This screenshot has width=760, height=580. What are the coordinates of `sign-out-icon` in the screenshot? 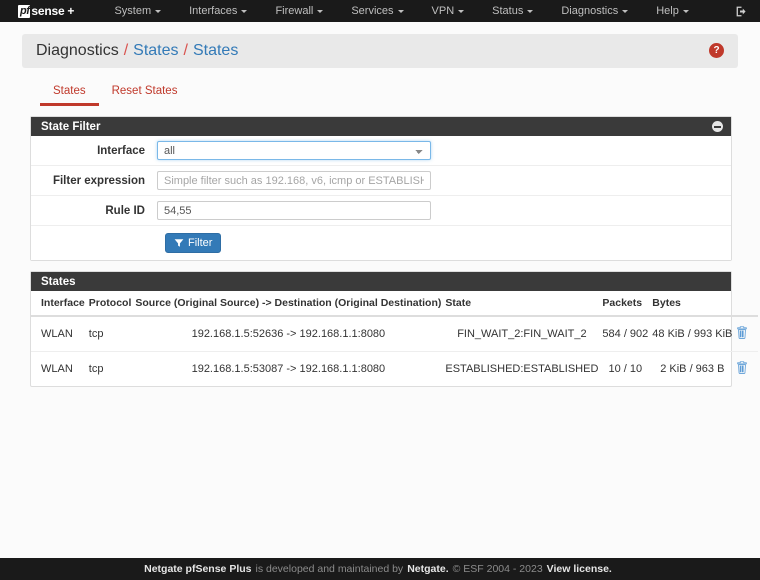 It's located at (741, 11).